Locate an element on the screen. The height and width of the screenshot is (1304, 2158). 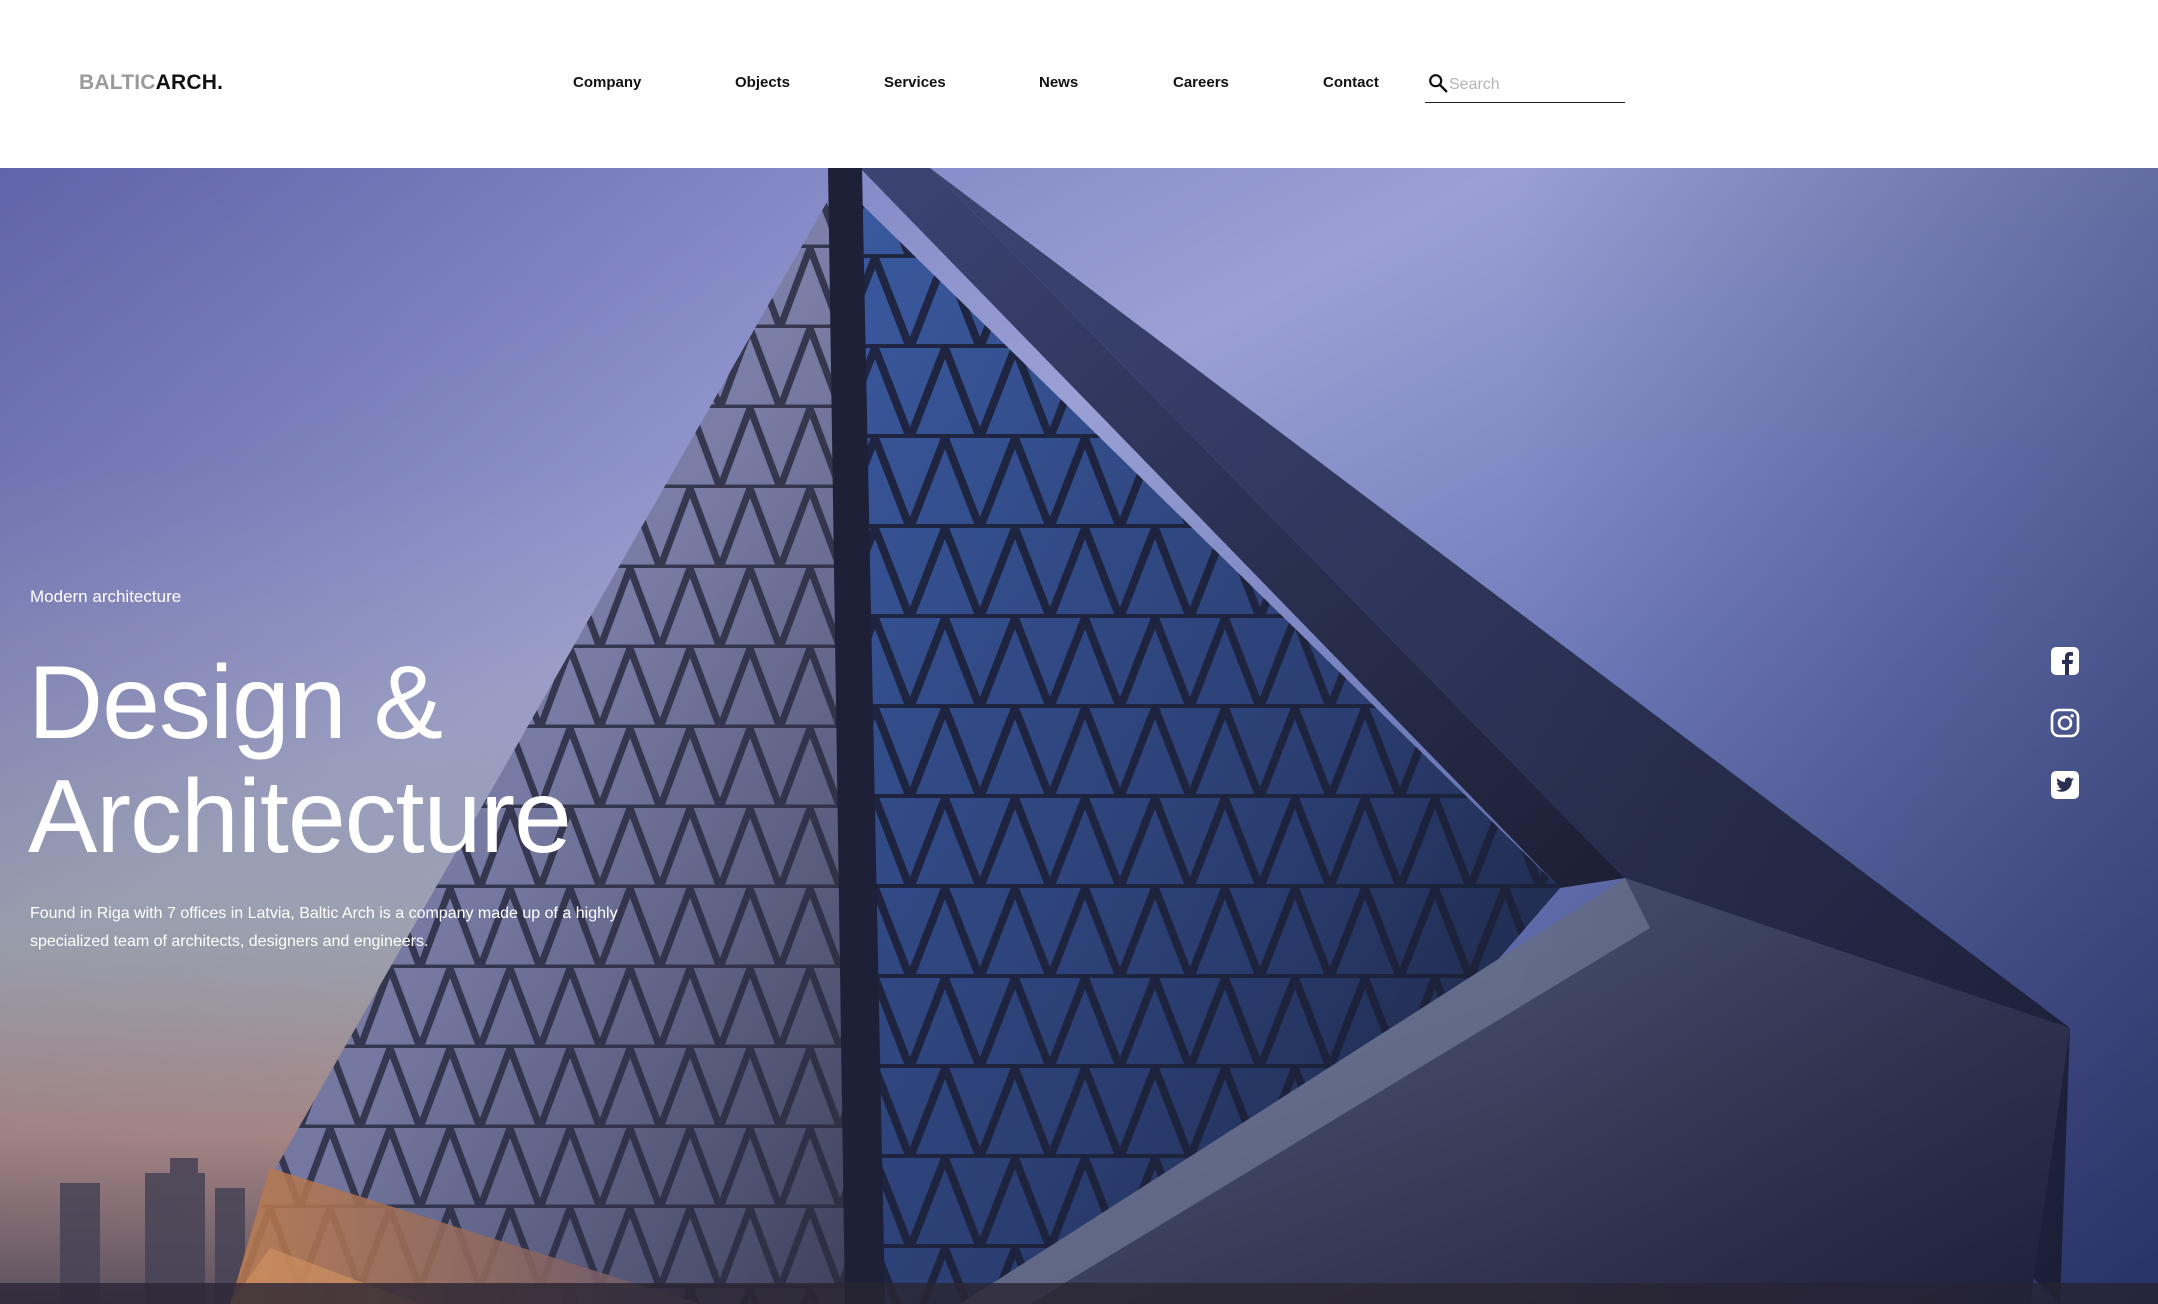
search-input is located at coordinates (1534, 85).